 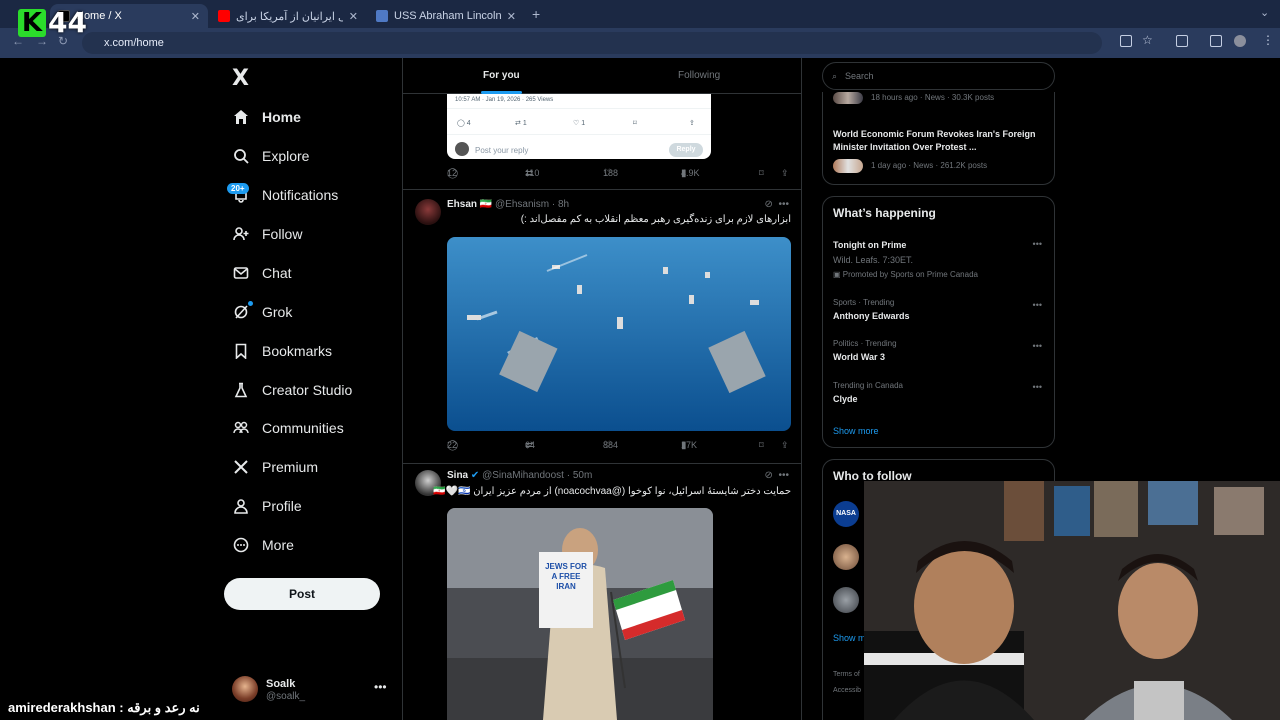 I want to click on browser-tab-youtube: مطالبه ملی ایرانیان از آمریکا برای ... ✕, so click(x=288, y=16).